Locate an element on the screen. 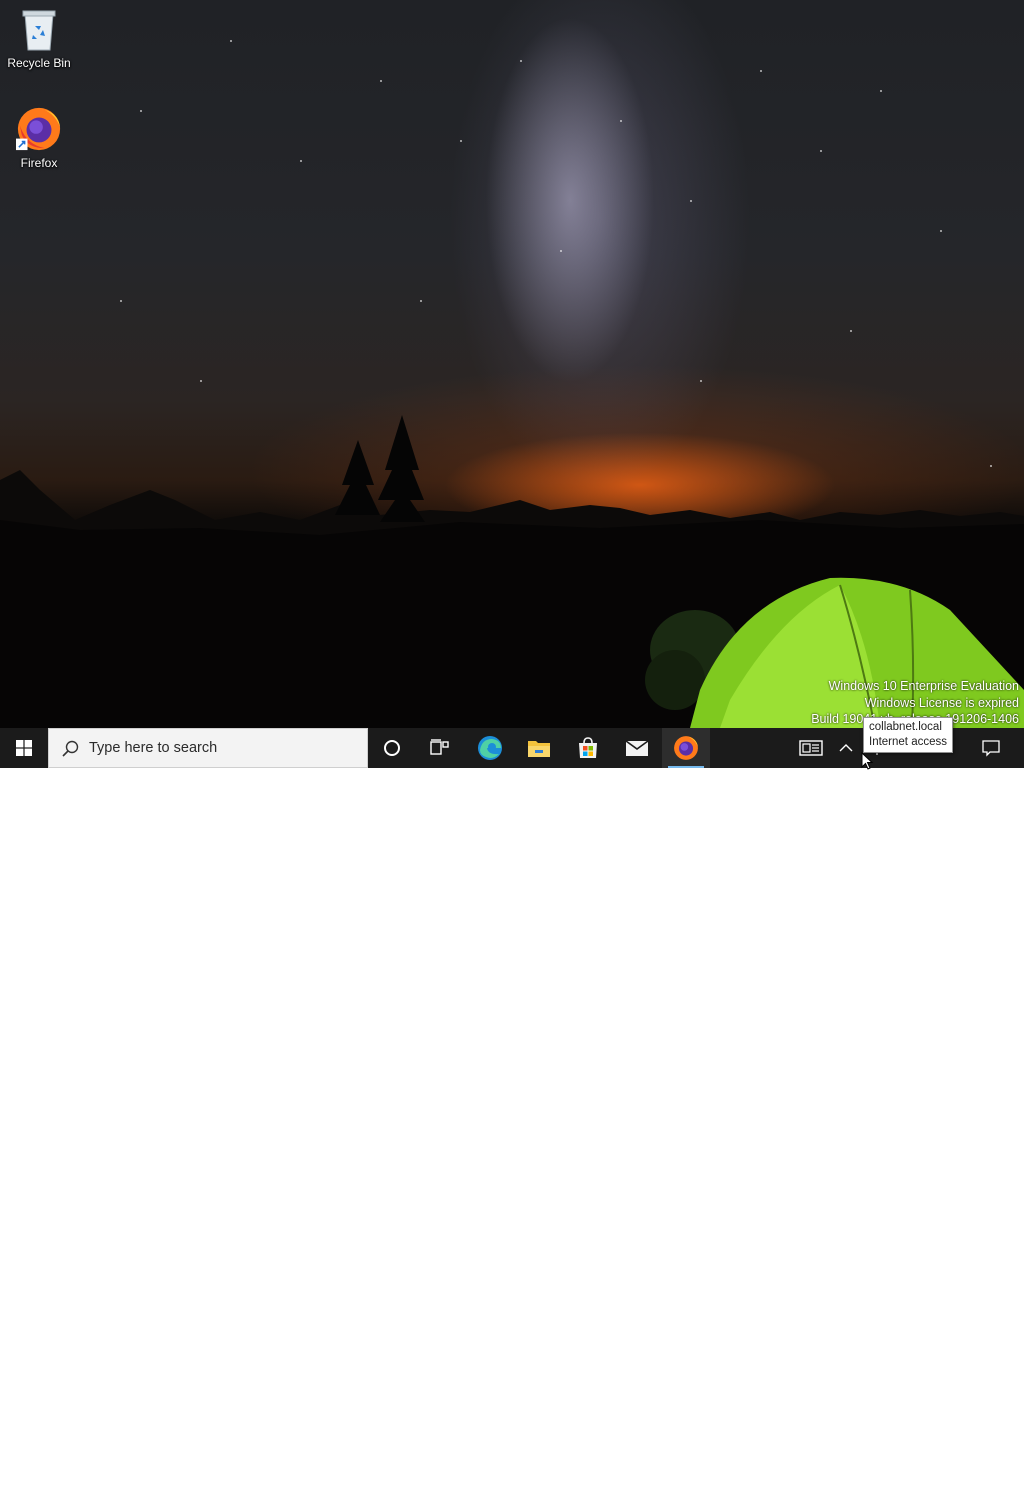  file-explorer-icon is located at coordinates (539, 749).